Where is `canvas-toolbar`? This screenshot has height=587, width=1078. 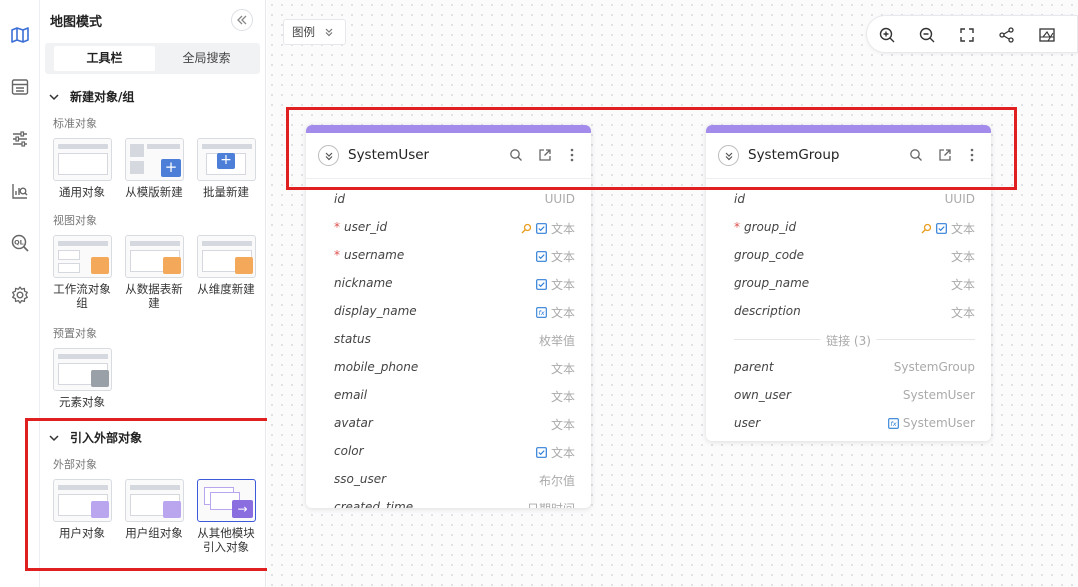
canvas-toolbar is located at coordinates (972, 34).